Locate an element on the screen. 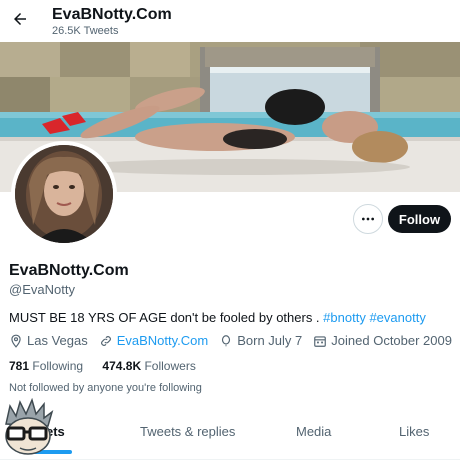 The image size is (460, 460). birthday-text: Born July 7 is located at coordinates (270, 340).